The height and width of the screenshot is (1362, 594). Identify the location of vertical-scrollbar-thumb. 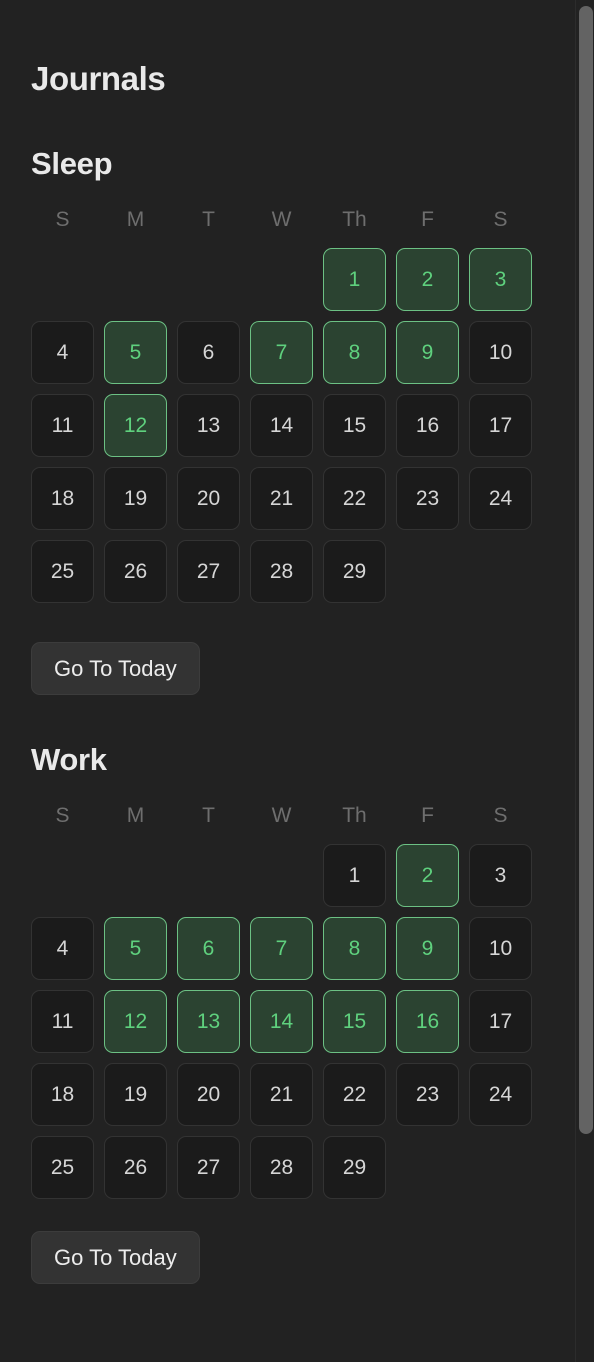
(586, 570).